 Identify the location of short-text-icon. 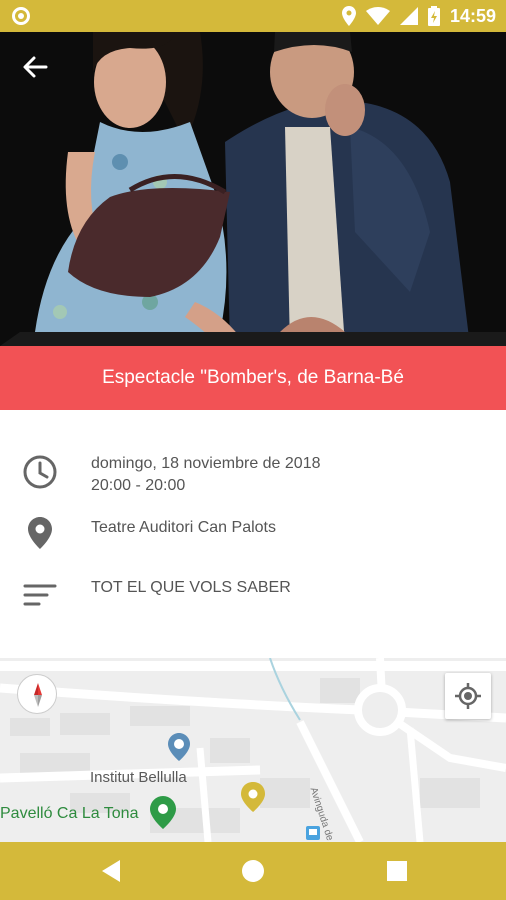
(40, 595).